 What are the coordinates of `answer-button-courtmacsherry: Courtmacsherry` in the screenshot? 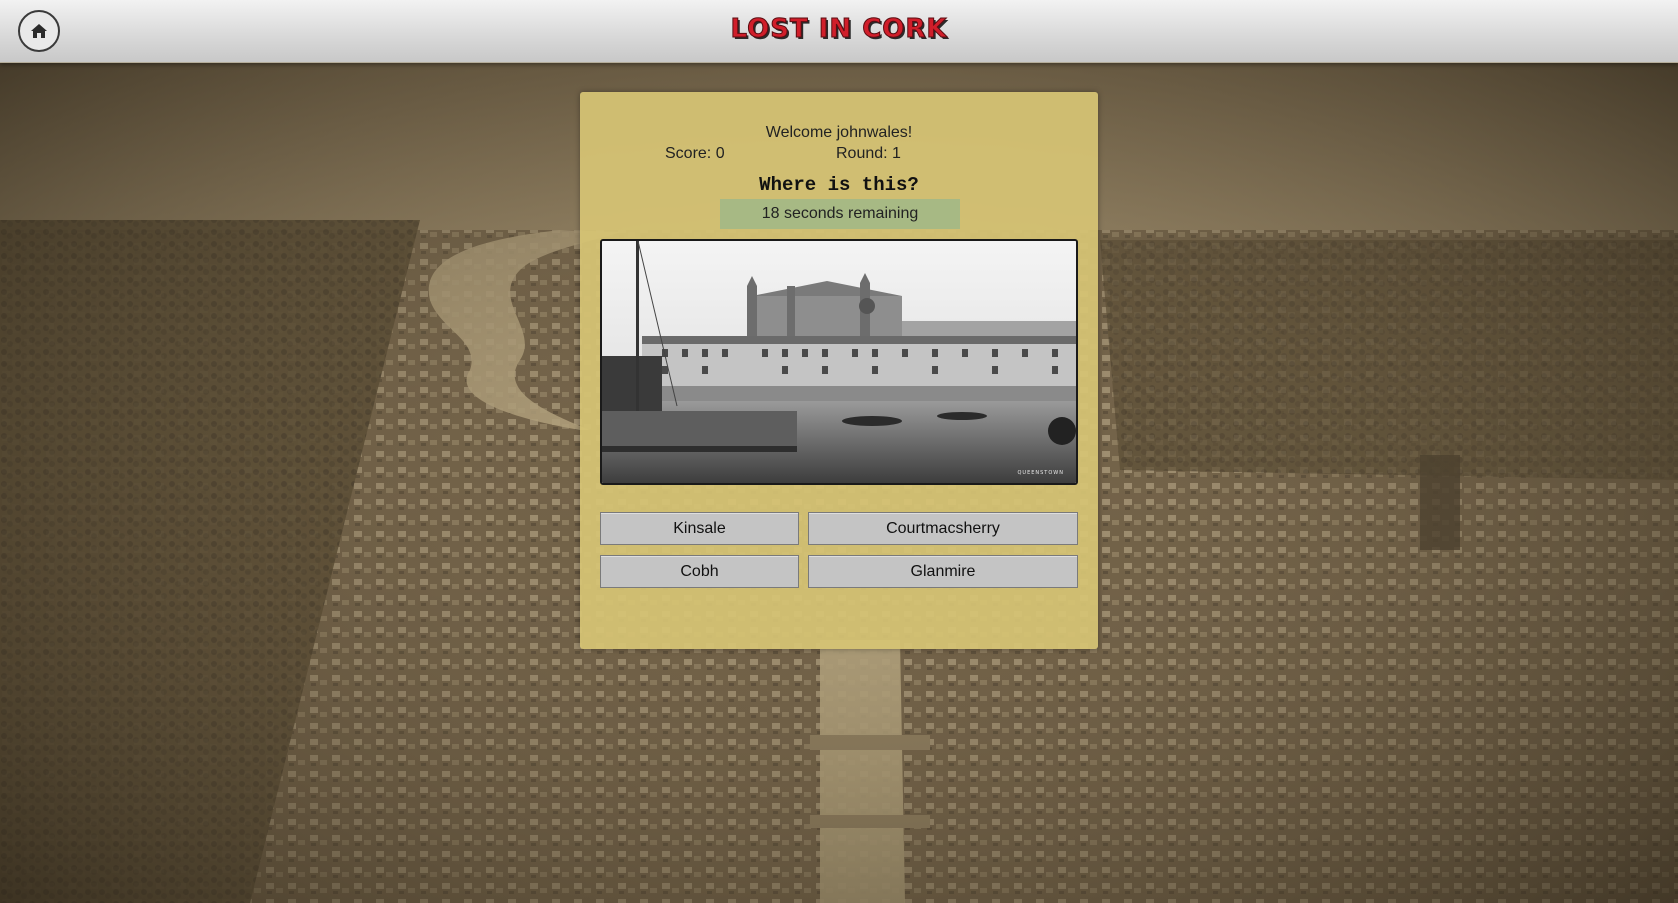 It's located at (943, 528).